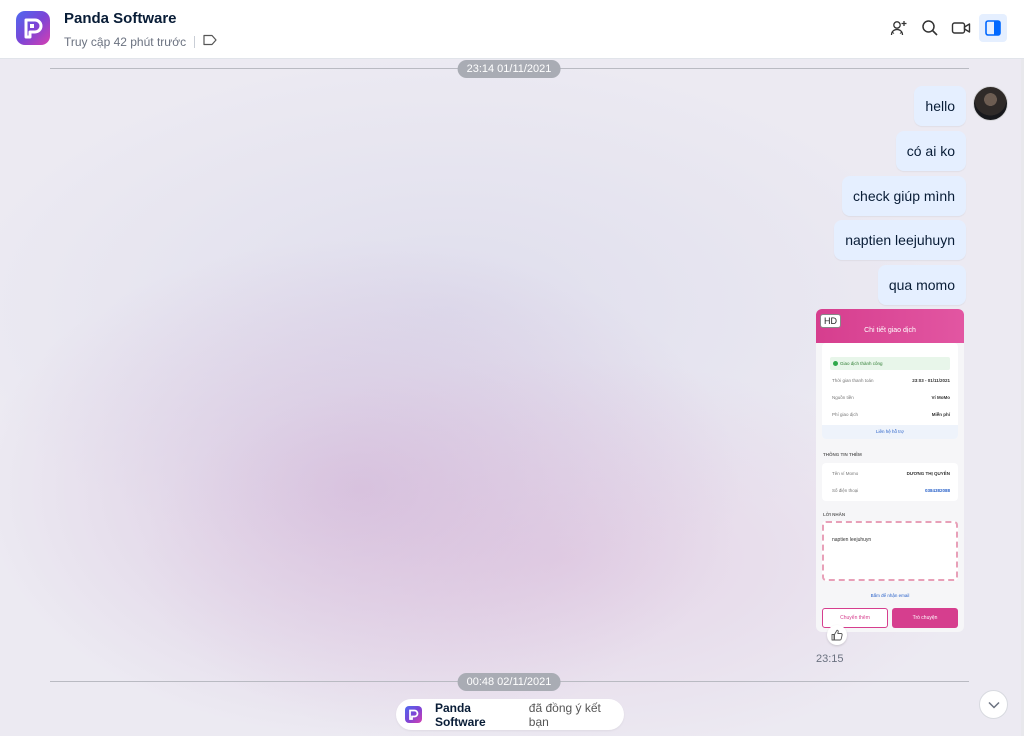 The height and width of the screenshot is (736, 1024). Describe the element at coordinates (940, 414) in the screenshot. I see `row-value: Miễn phí` at that location.